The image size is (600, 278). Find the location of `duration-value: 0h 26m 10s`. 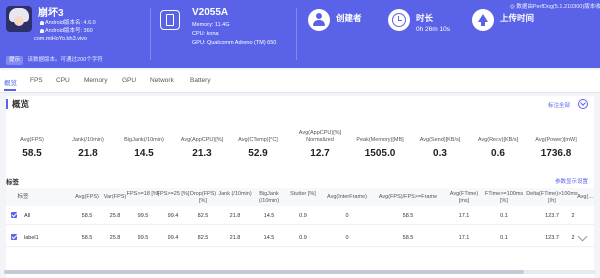

duration-value: 0h 26m 10s is located at coordinates (433, 29).